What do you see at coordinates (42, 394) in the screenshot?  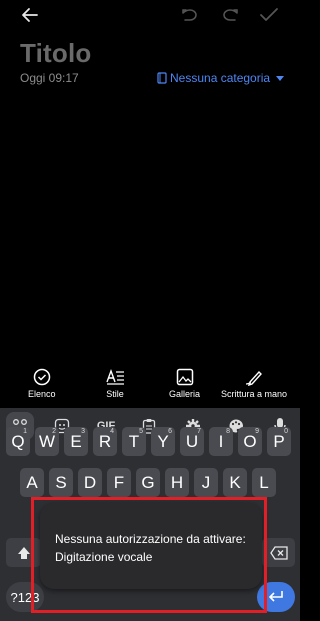 I see `tool-label: Elenco` at bounding box center [42, 394].